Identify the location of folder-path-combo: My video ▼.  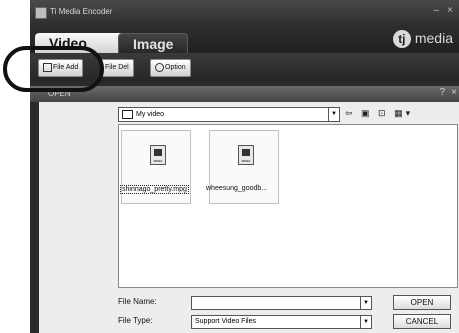
(229, 114).